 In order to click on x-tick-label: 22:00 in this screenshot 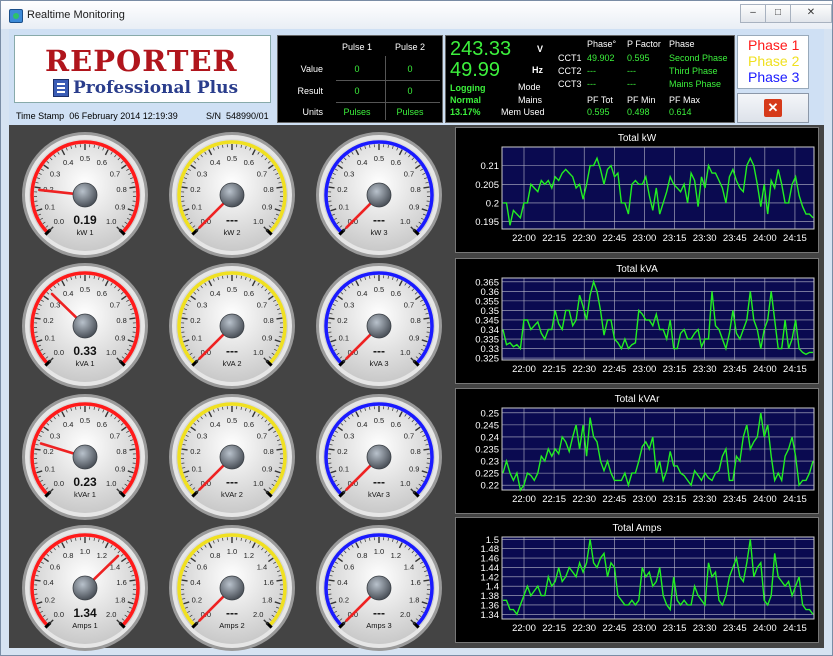, I will do `click(524, 369)`.